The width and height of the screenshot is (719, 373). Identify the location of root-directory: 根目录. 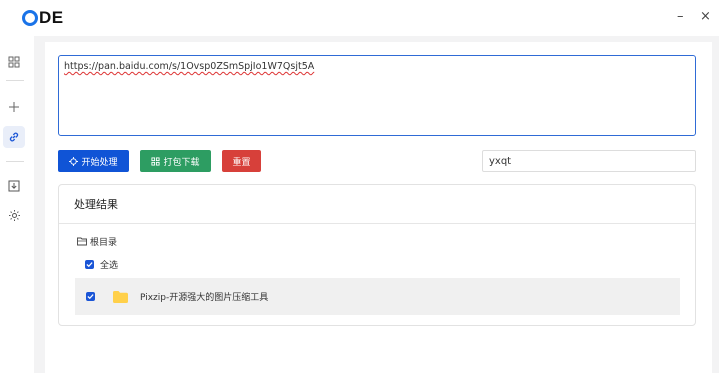
(97, 241).